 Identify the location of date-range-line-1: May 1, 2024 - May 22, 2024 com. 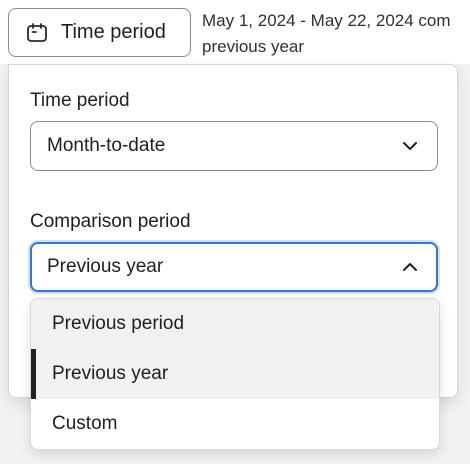
(326, 20).